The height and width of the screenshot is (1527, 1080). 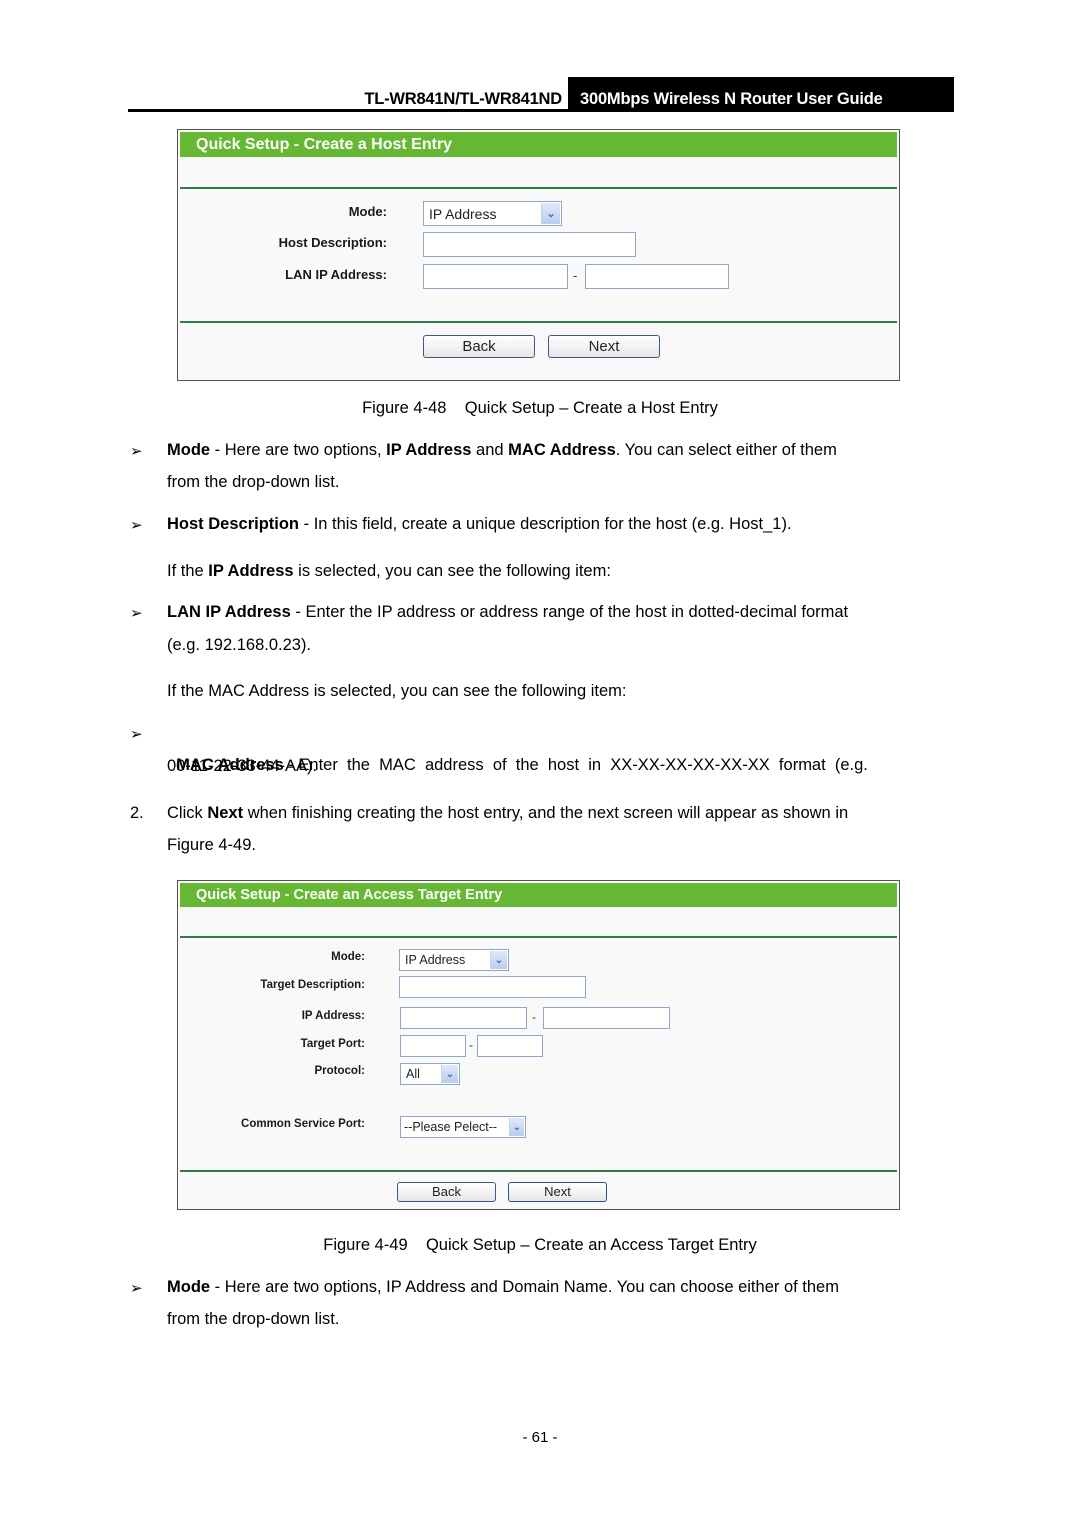 What do you see at coordinates (303, 1124) in the screenshot?
I see `common-service-port-label: Common Service Port:` at bounding box center [303, 1124].